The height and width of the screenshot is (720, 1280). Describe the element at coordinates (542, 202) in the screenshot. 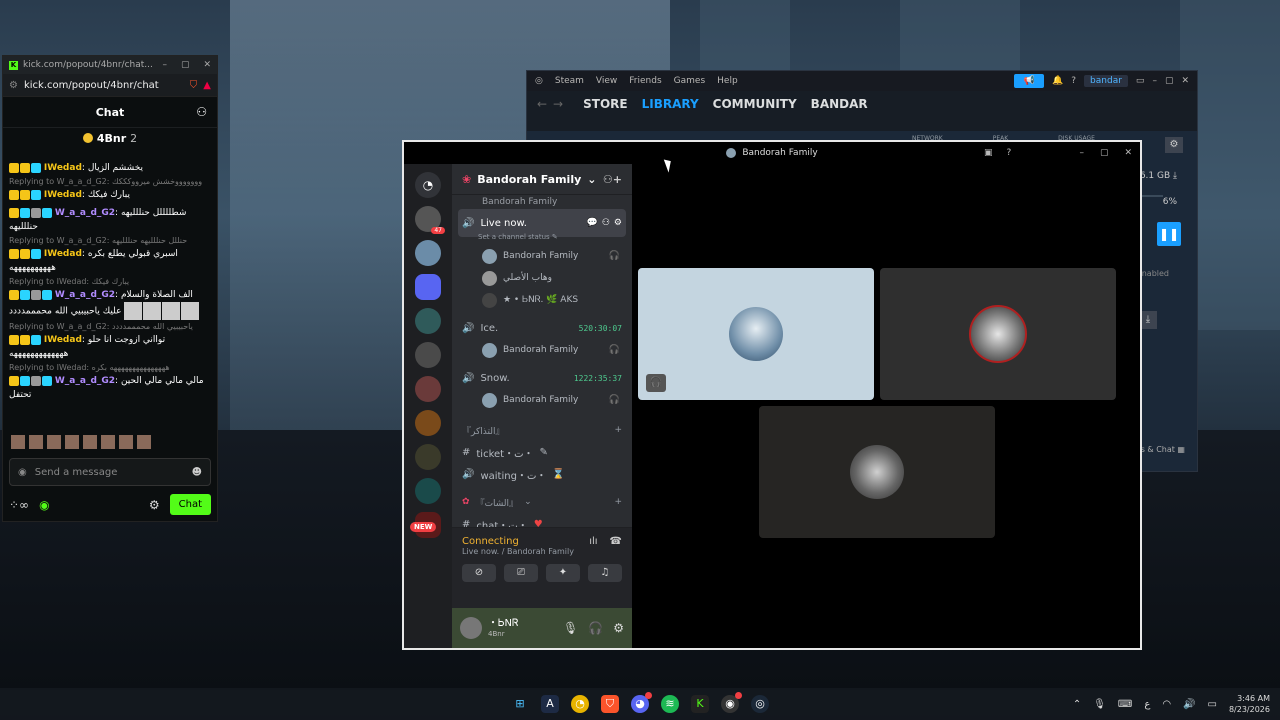

I see `voice-user: Bandorah Family` at that location.